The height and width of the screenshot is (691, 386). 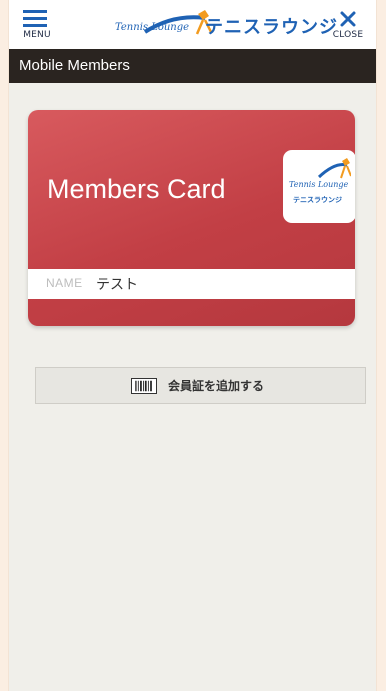 What do you see at coordinates (271, 27) in the screenshot?
I see `logo-japanese-text: テニスラウンジ` at bounding box center [271, 27].